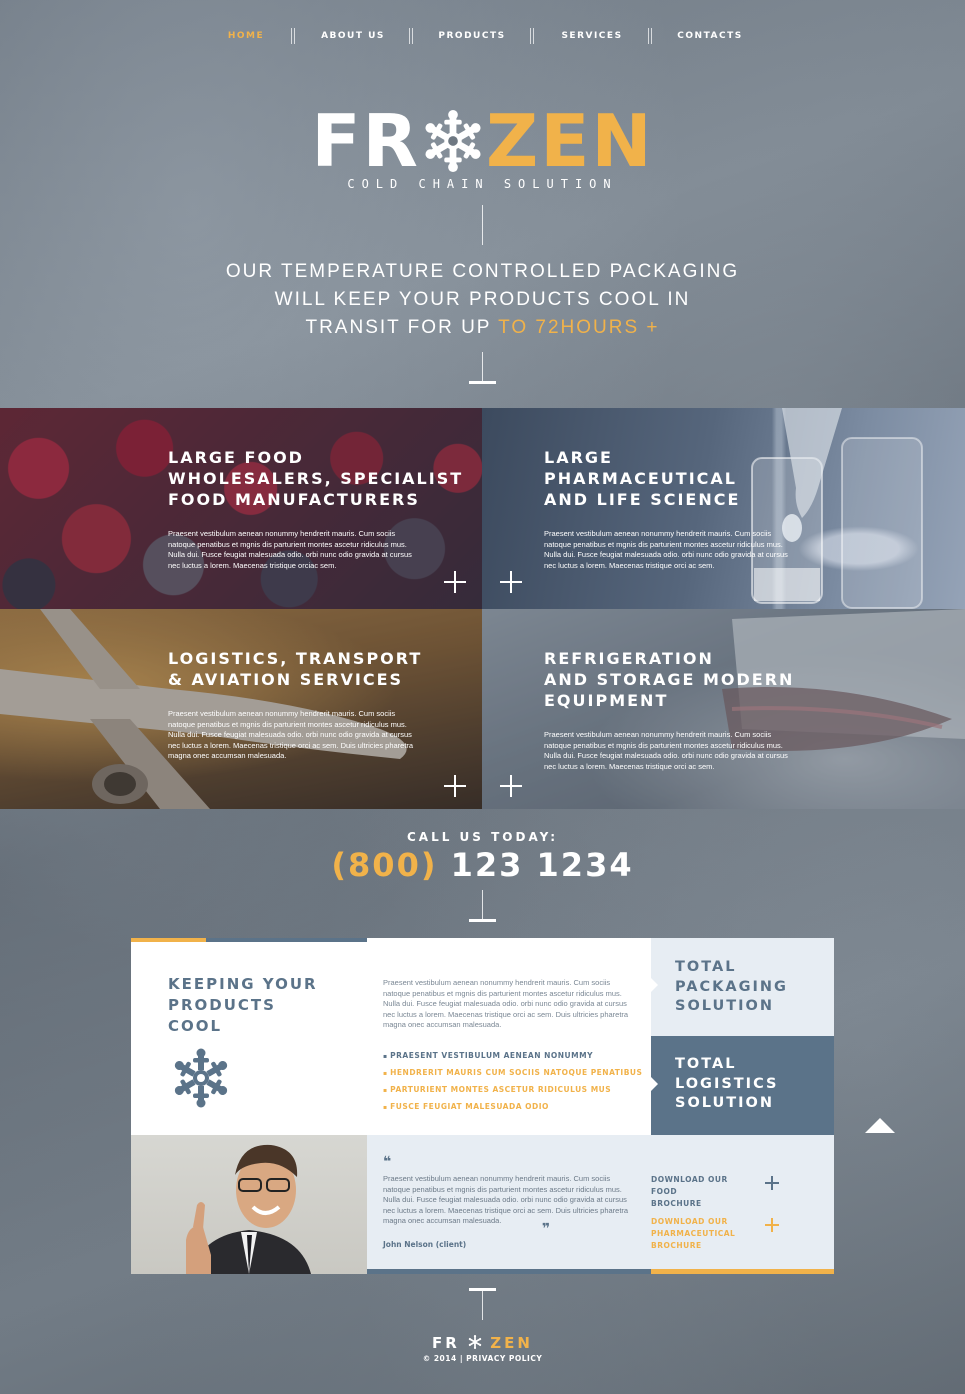 The width and height of the screenshot is (965, 1394). What do you see at coordinates (444, 1358) in the screenshot?
I see `copyright-text: © 2014 |` at bounding box center [444, 1358].